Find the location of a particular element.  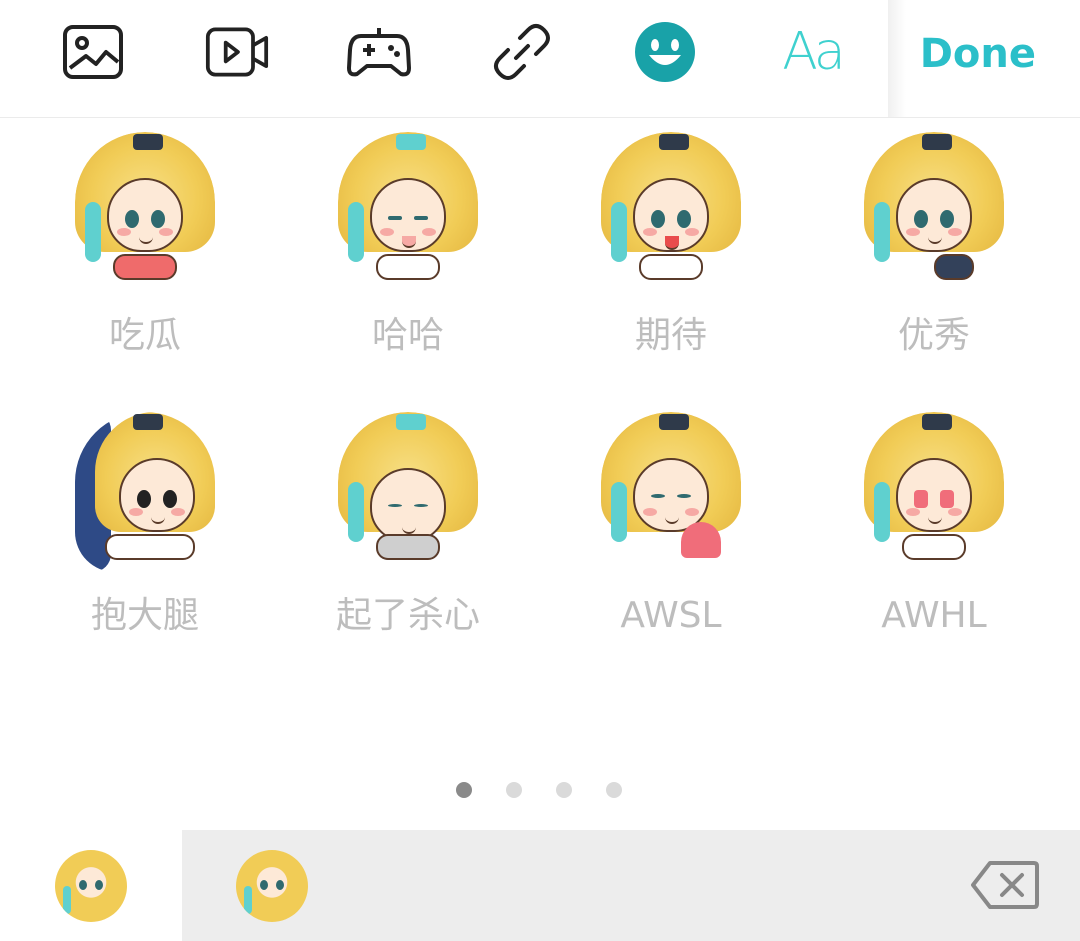

video-icon is located at coordinates (237, 52).